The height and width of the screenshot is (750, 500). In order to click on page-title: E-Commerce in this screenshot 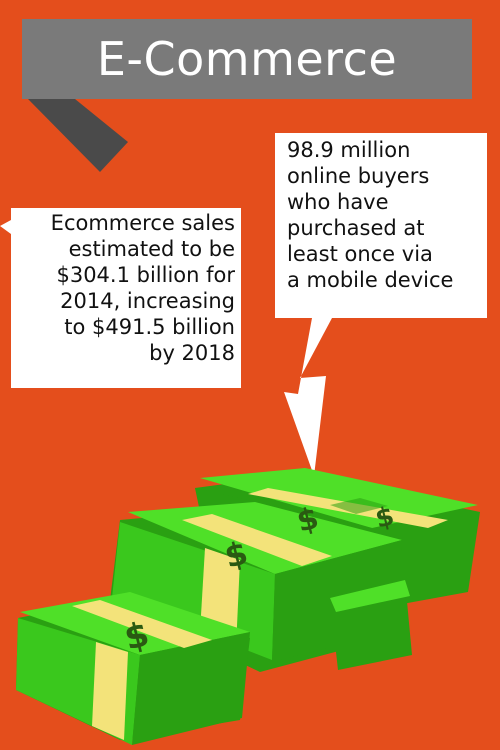, I will do `click(247, 59)`.